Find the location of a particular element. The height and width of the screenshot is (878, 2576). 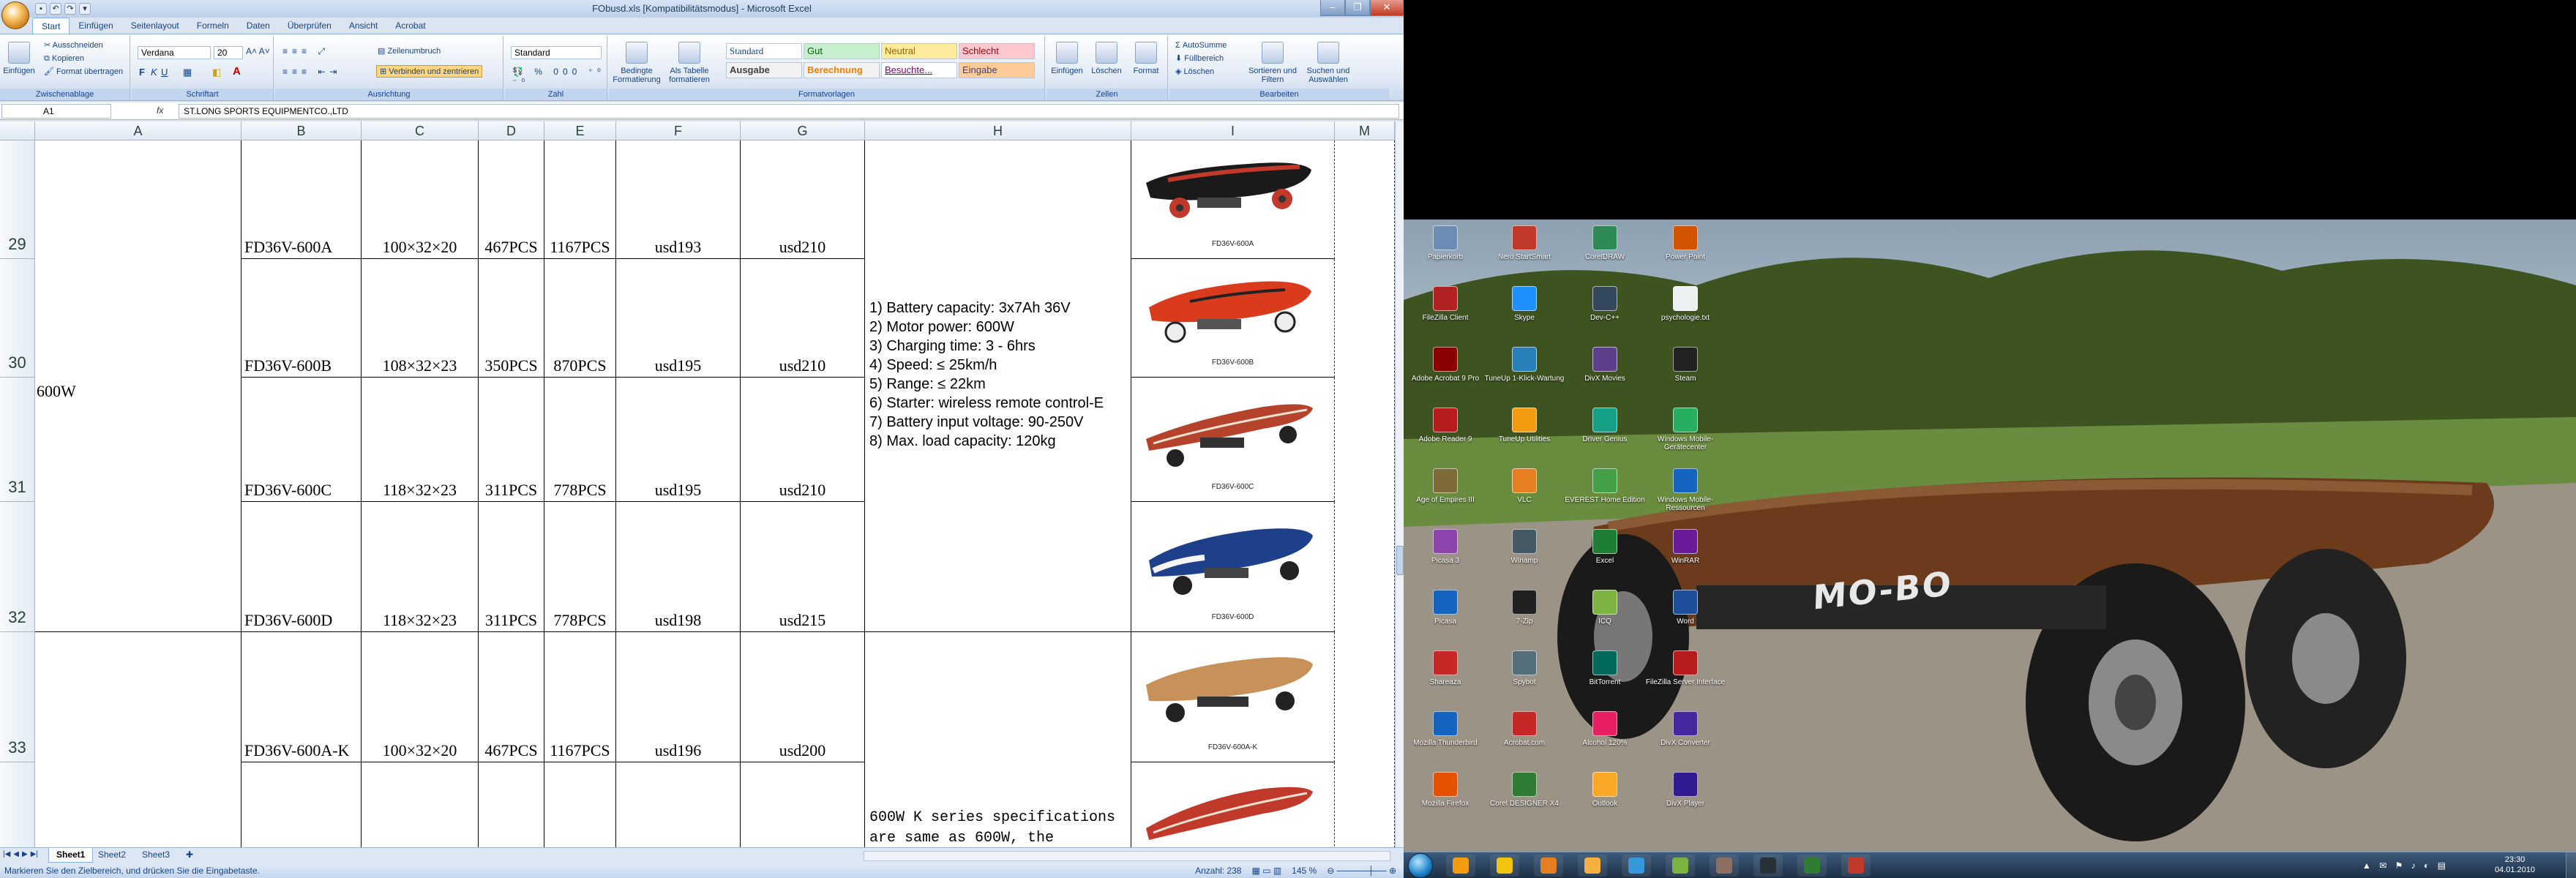

style-ausgabe: Ausgabe is located at coordinates (764, 70).